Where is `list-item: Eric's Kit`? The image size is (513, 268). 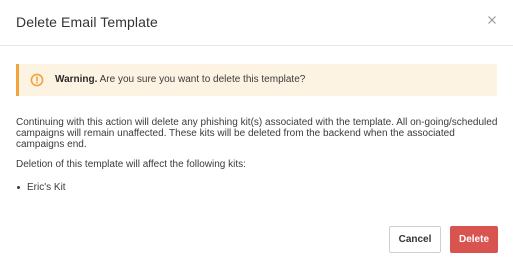 list-item: Eric's Kit is located at coordinates (41, 187).